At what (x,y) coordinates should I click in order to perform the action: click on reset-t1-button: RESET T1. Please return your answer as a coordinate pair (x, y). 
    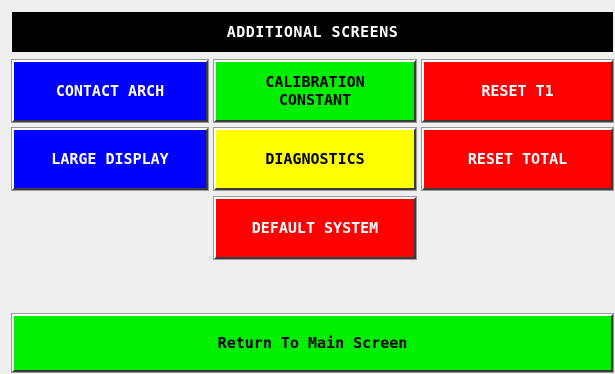
    Looking at the image, I should click on (517, 91).